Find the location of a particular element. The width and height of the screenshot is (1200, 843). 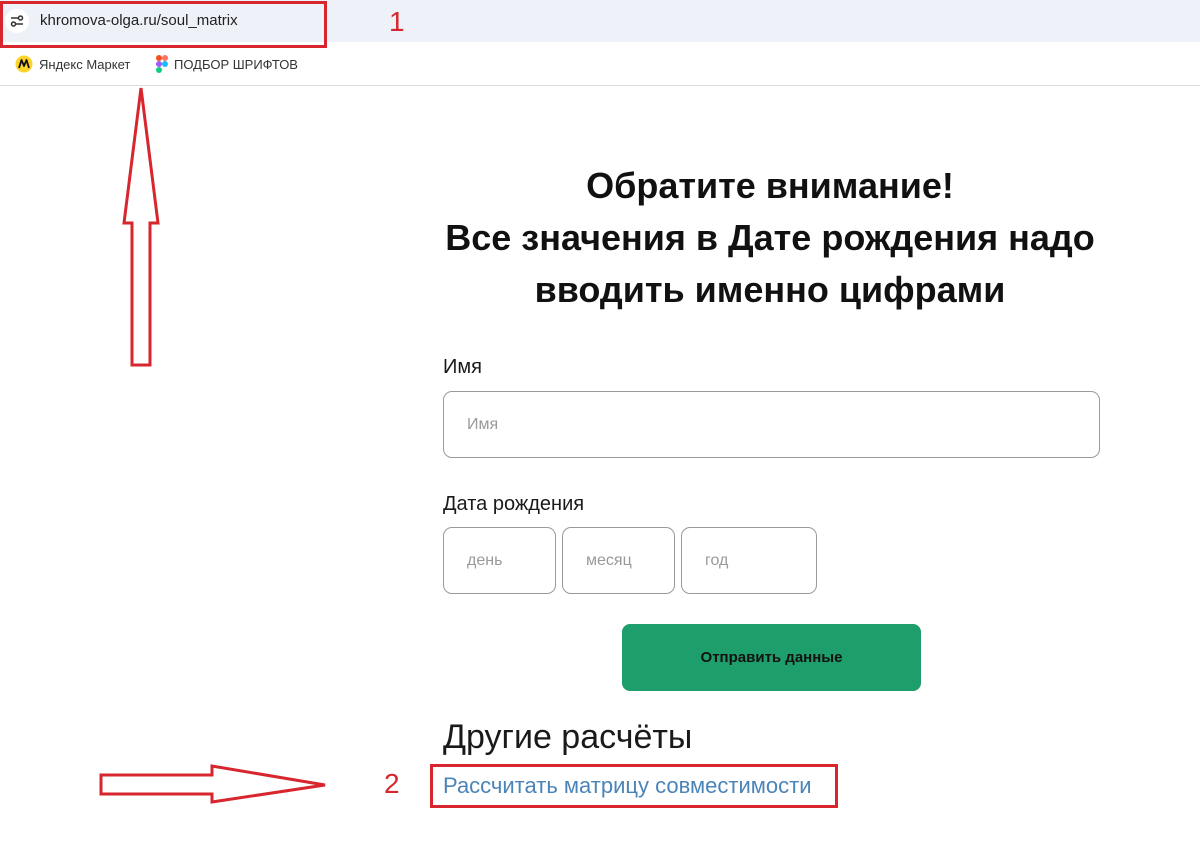

bookmark-label: Яндекс Маркет is located at coordinates (85, 64).